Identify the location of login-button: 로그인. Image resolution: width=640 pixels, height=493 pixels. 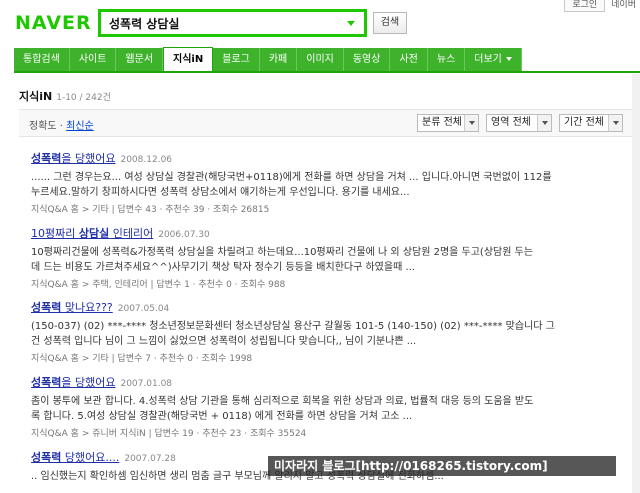
(585, 6).